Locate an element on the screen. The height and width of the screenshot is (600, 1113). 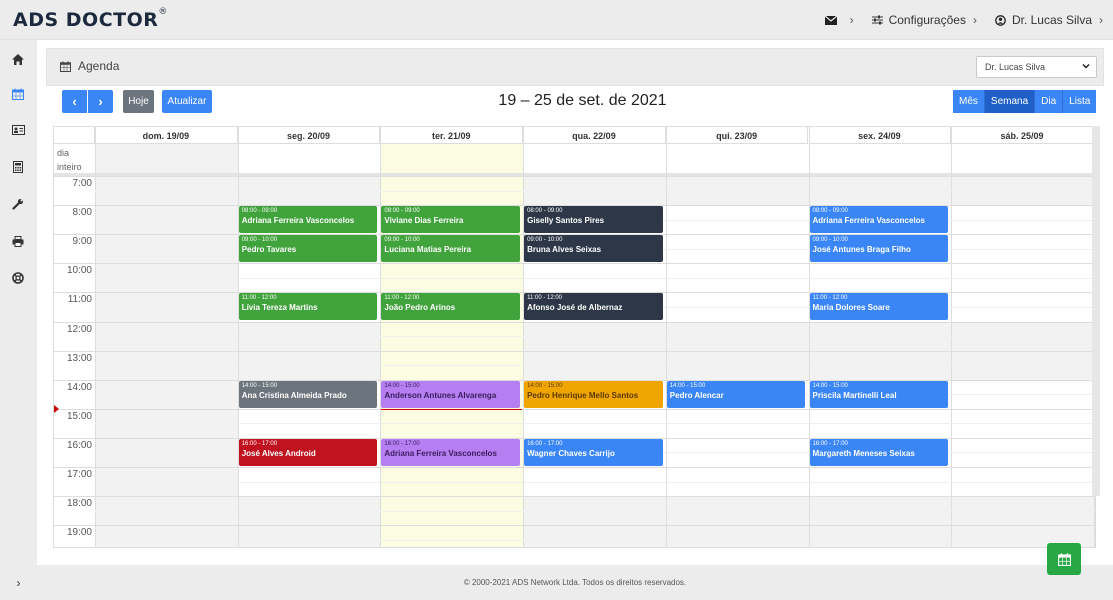
hour-label: 8:00 is located at coordinates (82, 213).